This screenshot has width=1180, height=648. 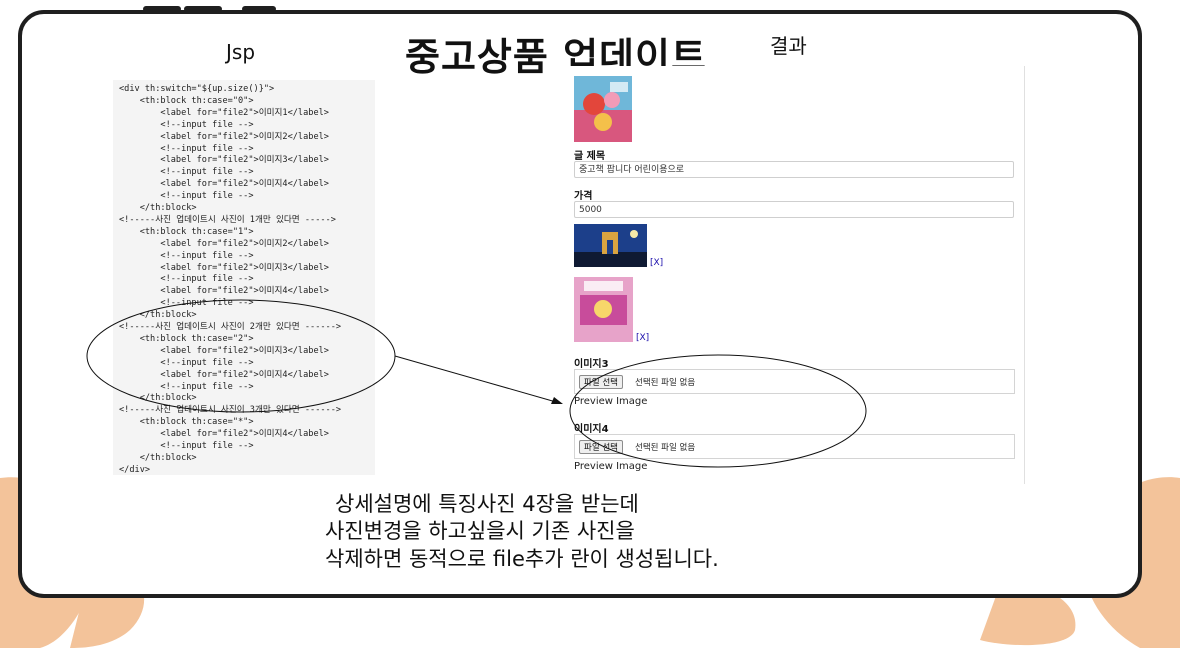 I want to click on code-line: <th:block th:case="2">, so click(x=186, y=338).